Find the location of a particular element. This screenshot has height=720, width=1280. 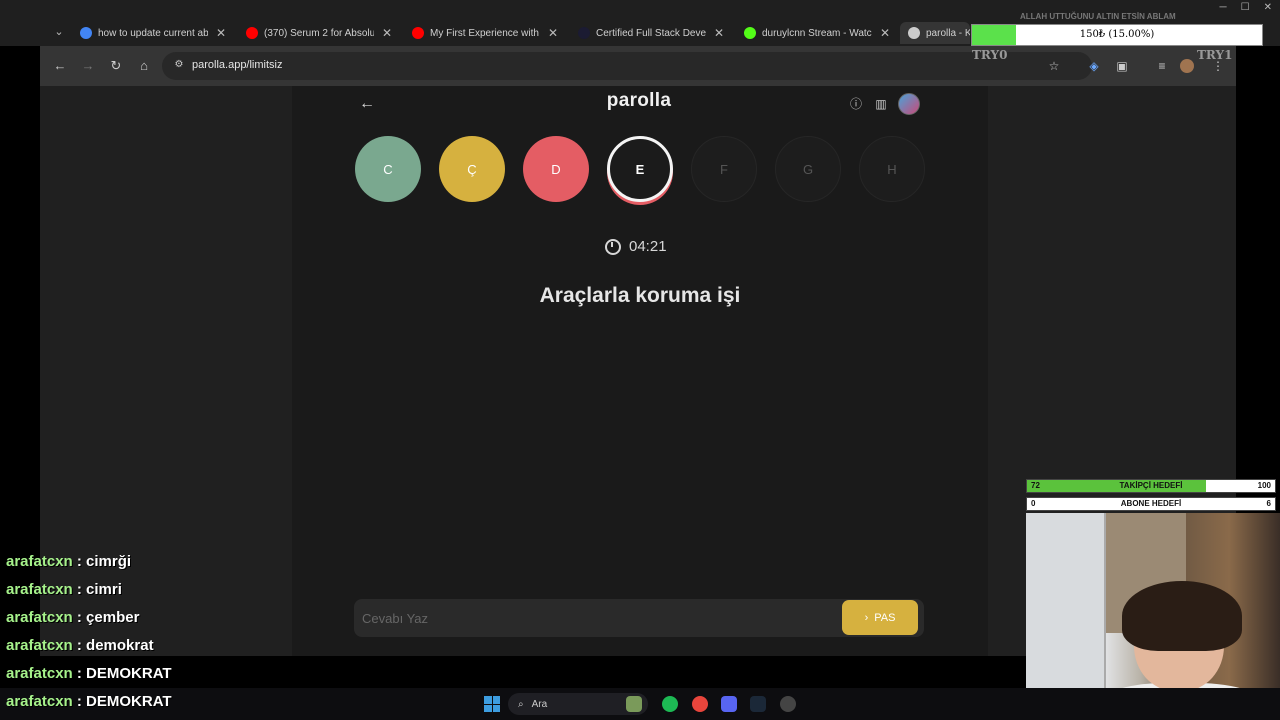

pass-button: › PAS is located at coordinates (880, 617).